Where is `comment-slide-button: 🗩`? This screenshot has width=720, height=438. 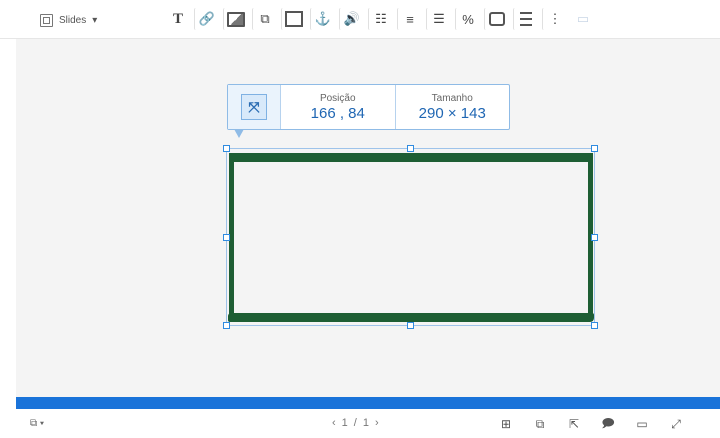 comment-slide-button: 🗩 is located at coordinates (608, 424).